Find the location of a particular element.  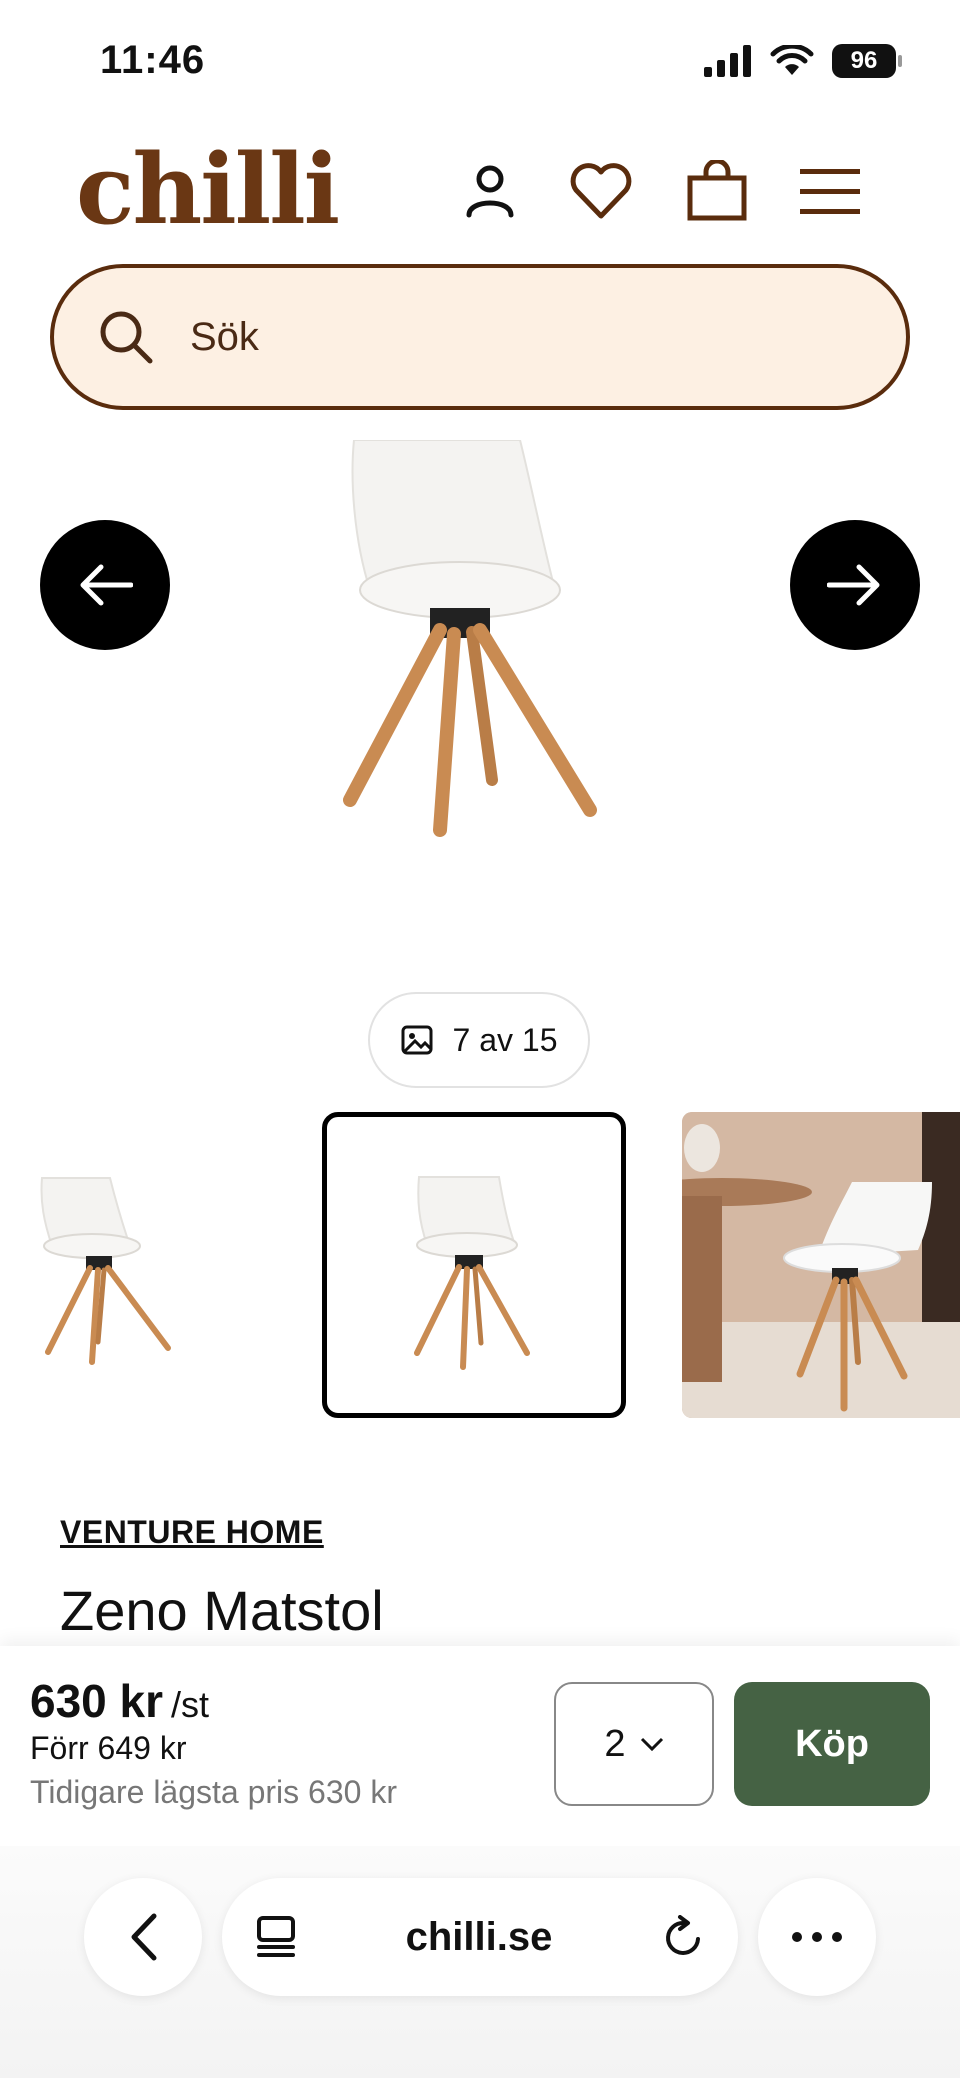

price-value: 630 kr is located at coordinates (97, 1701).